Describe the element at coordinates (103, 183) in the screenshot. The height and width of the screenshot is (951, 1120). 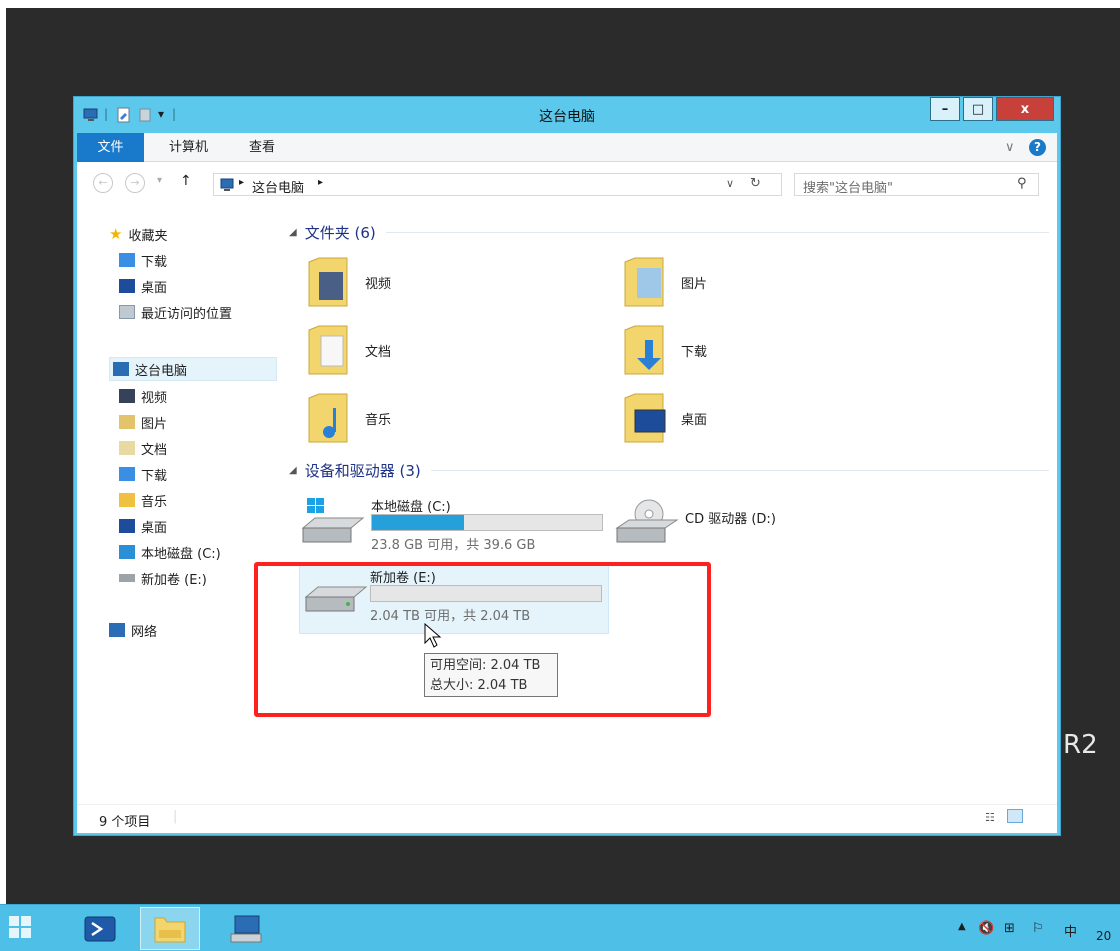
I see `back-button: ←` at that location.